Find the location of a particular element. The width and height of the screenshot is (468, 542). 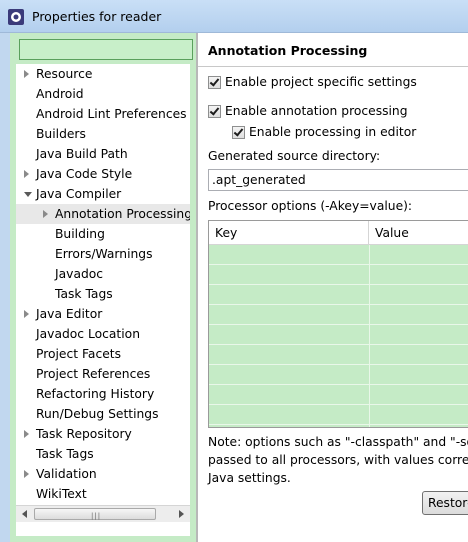

tree-item-label: Resource is located at coordinates (64, 74).